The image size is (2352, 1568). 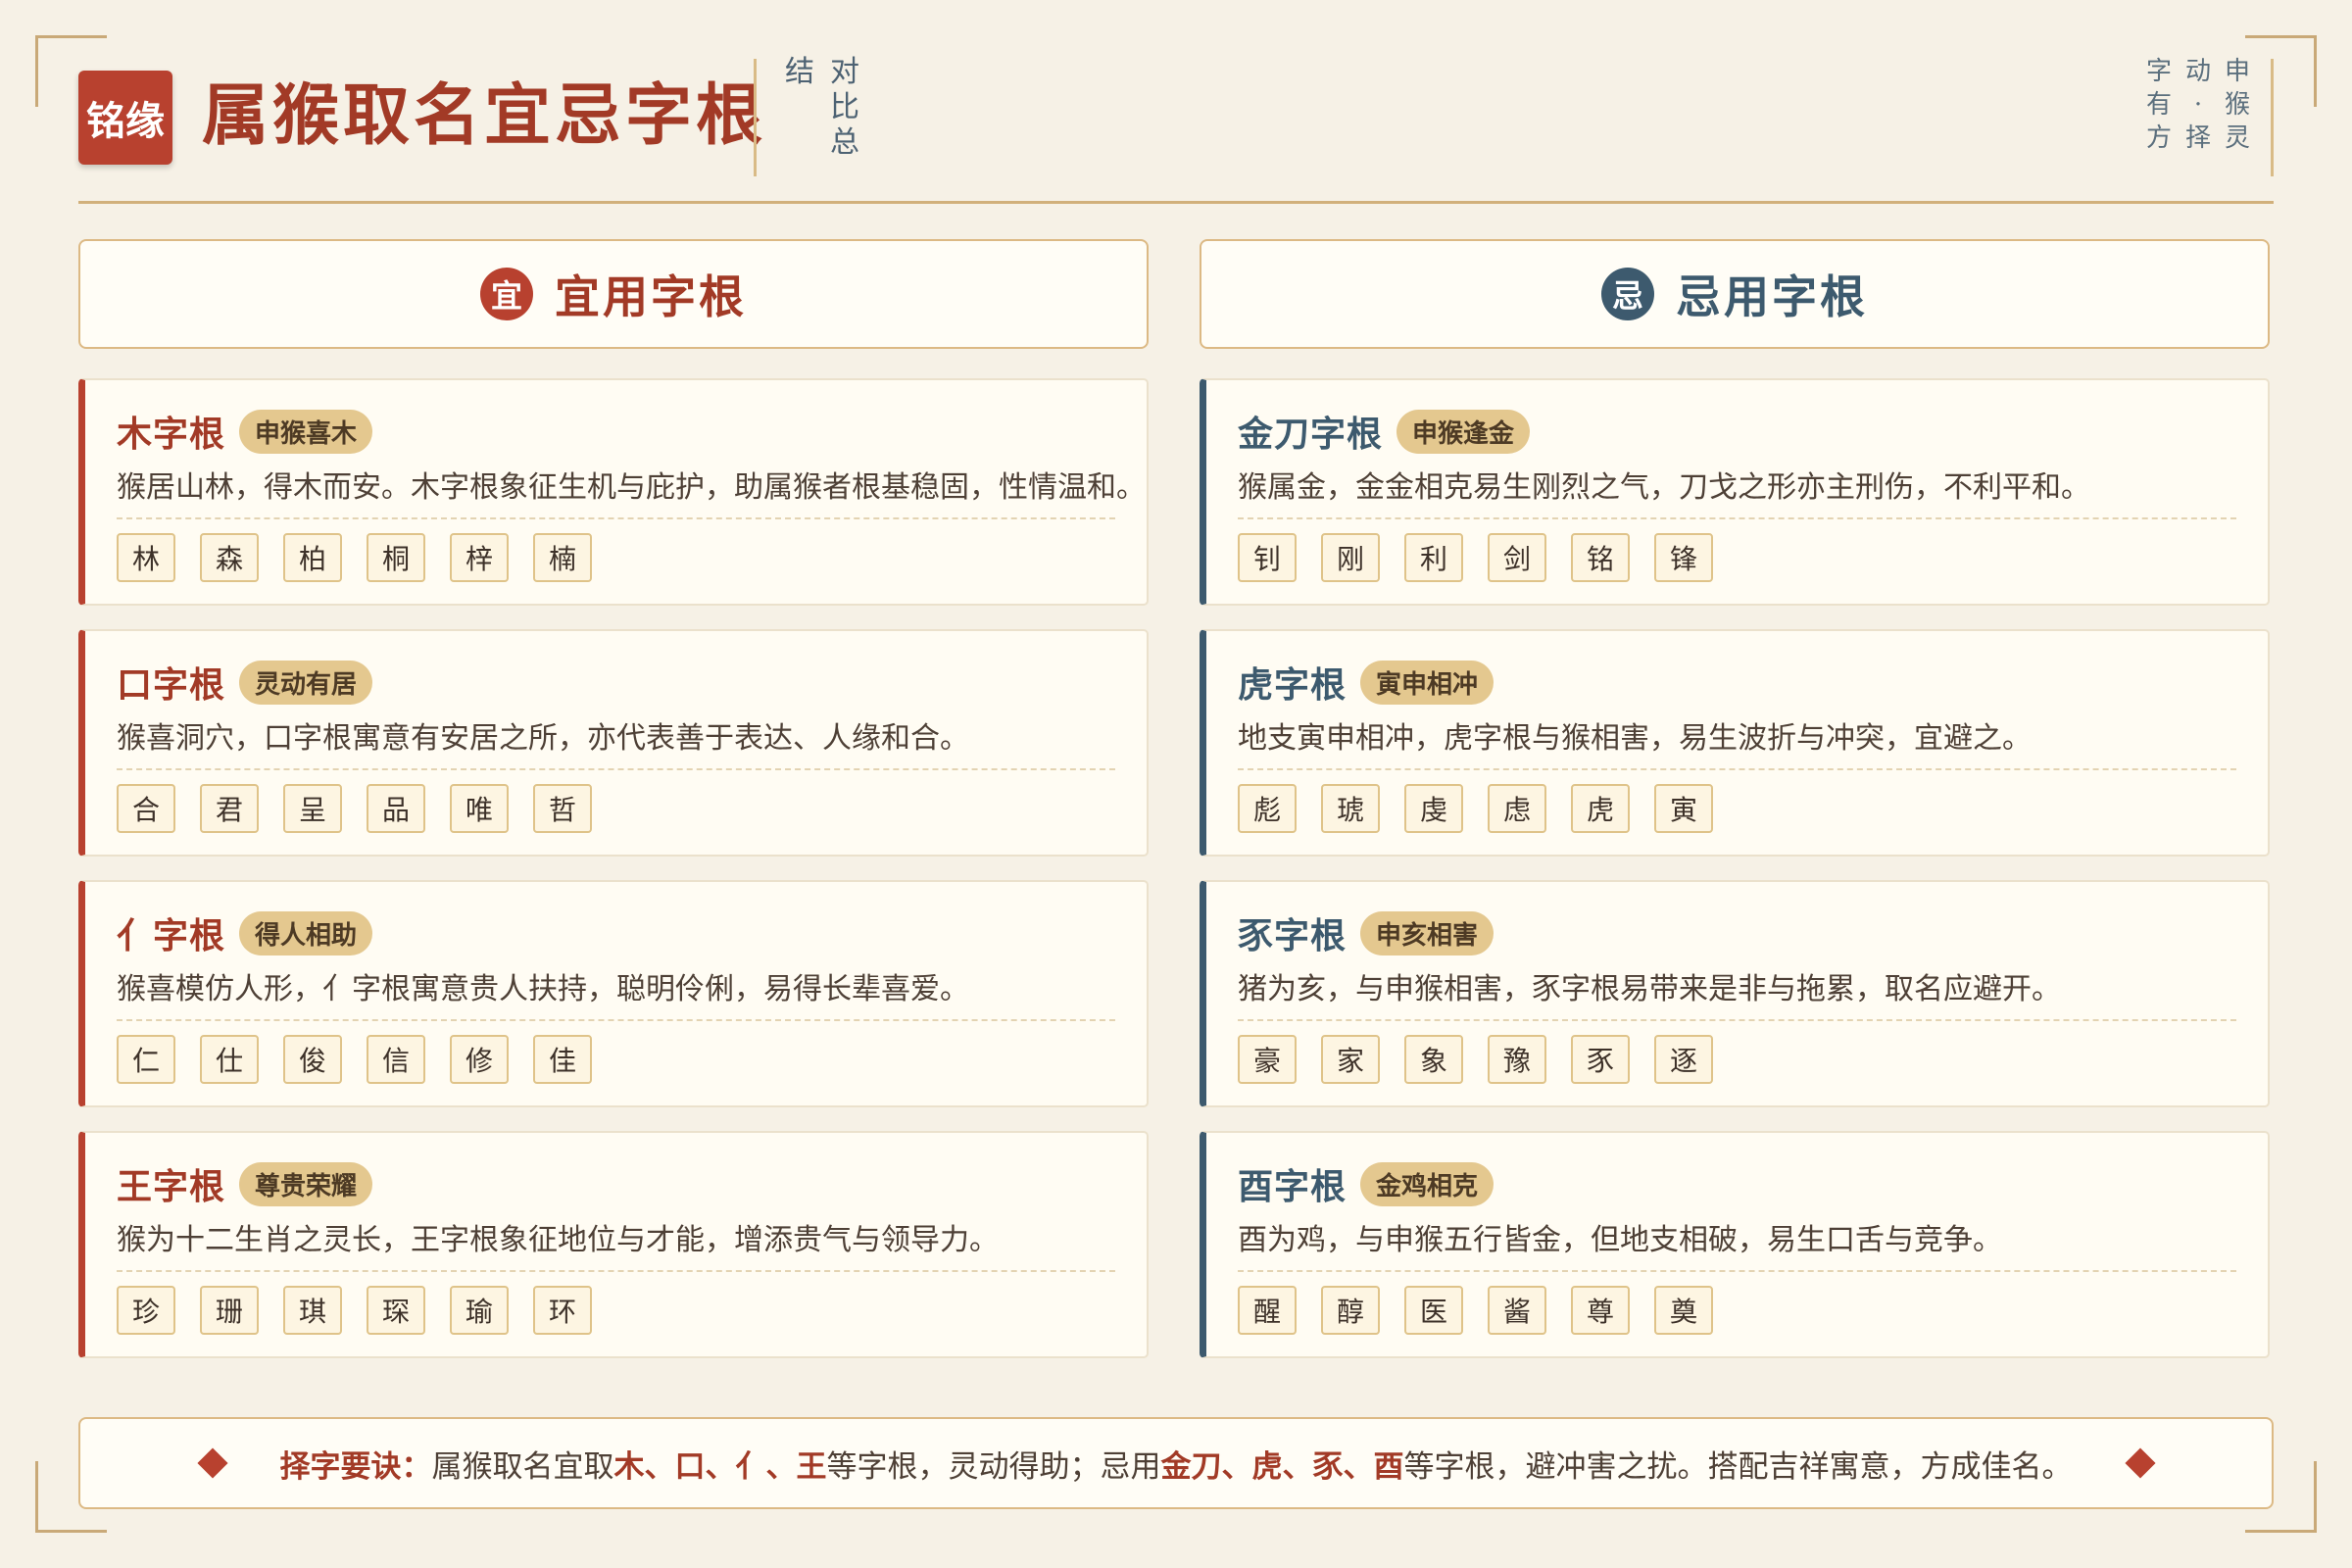 I want to click on subtitle-vertical: 对比 结, so click(x=822, y=90).